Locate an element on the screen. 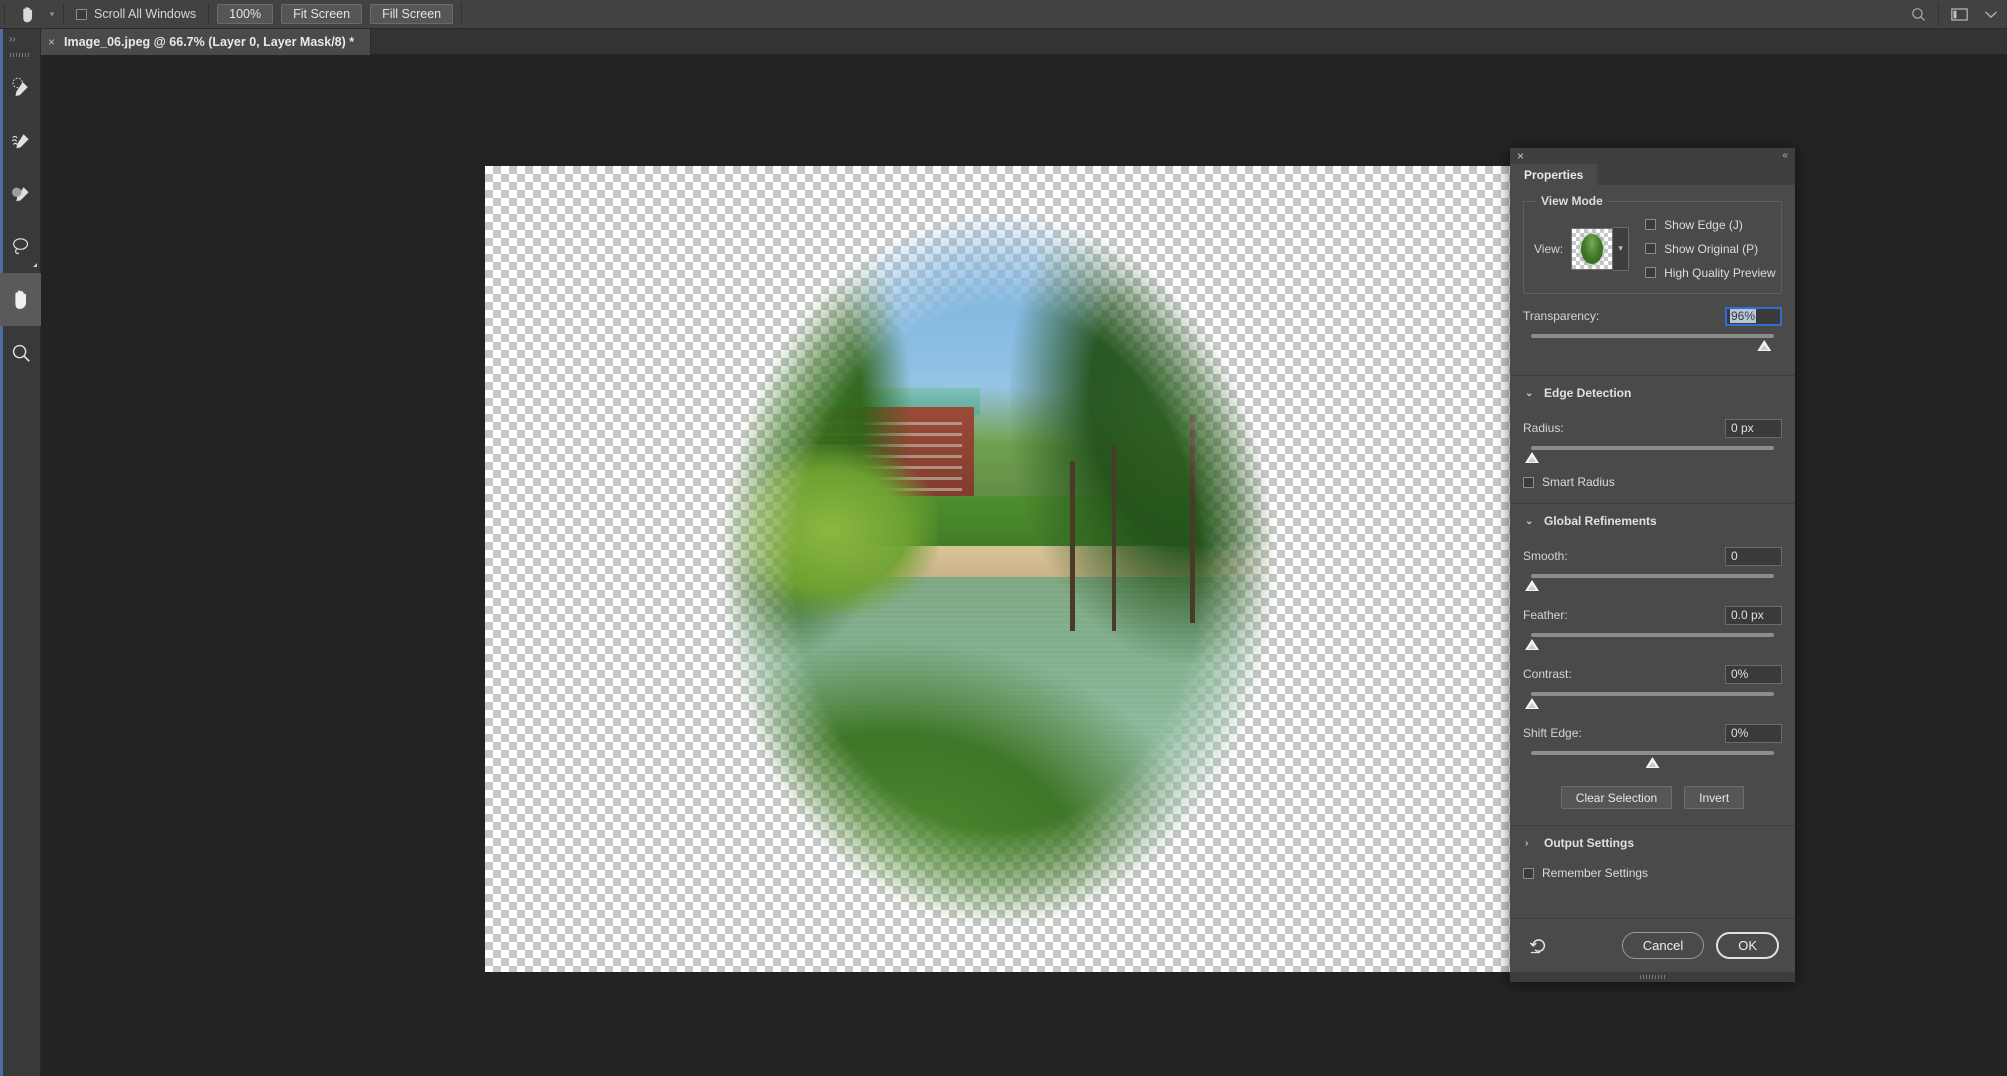 Image resolution: width=2007 pixels, height=1076 pixels. hand-tool is located at coordinates (20, 299).